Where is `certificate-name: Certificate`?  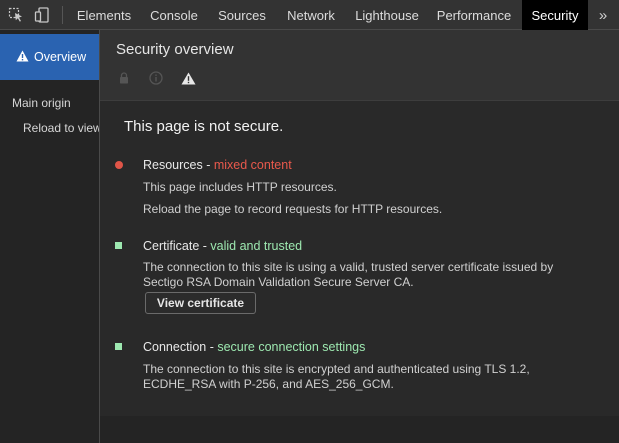 certificate-name: Certificate is located at coordinates (171, 246).